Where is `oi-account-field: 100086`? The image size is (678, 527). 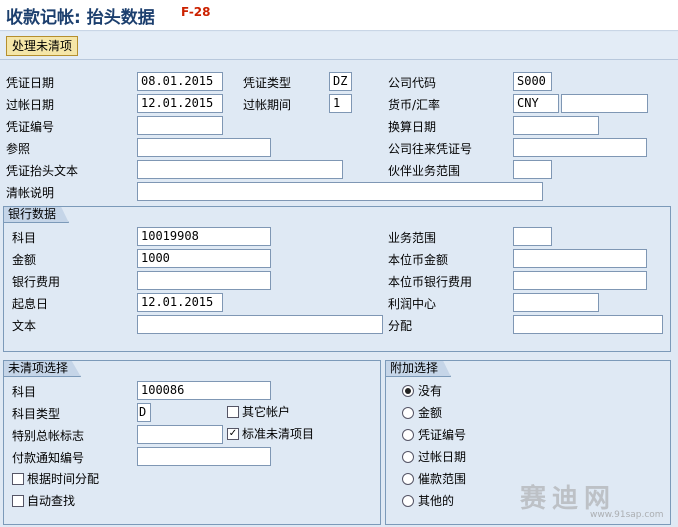 oi-account-field: 100086 is located at coordinates (204, 390).